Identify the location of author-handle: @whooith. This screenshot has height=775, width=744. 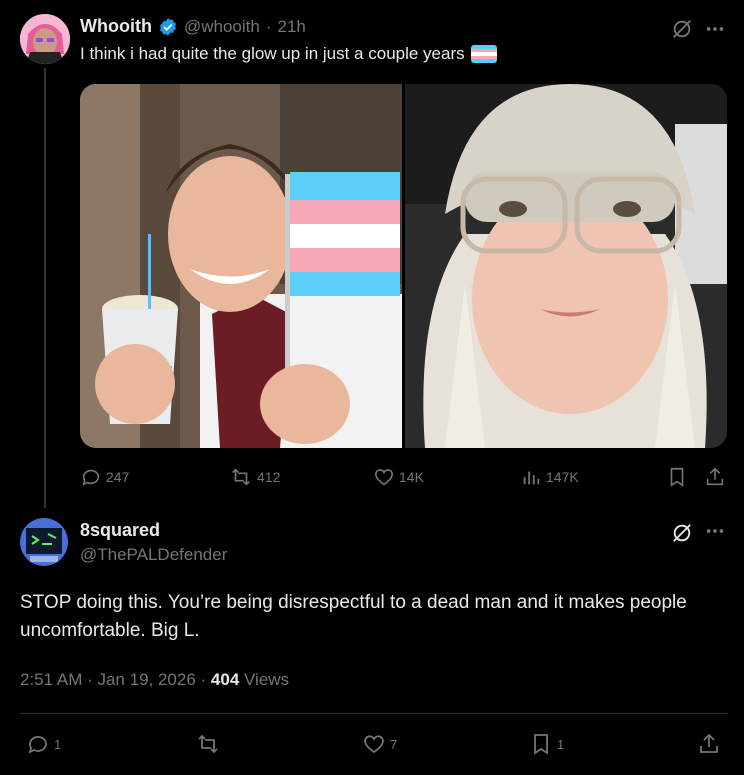
(222, 27).